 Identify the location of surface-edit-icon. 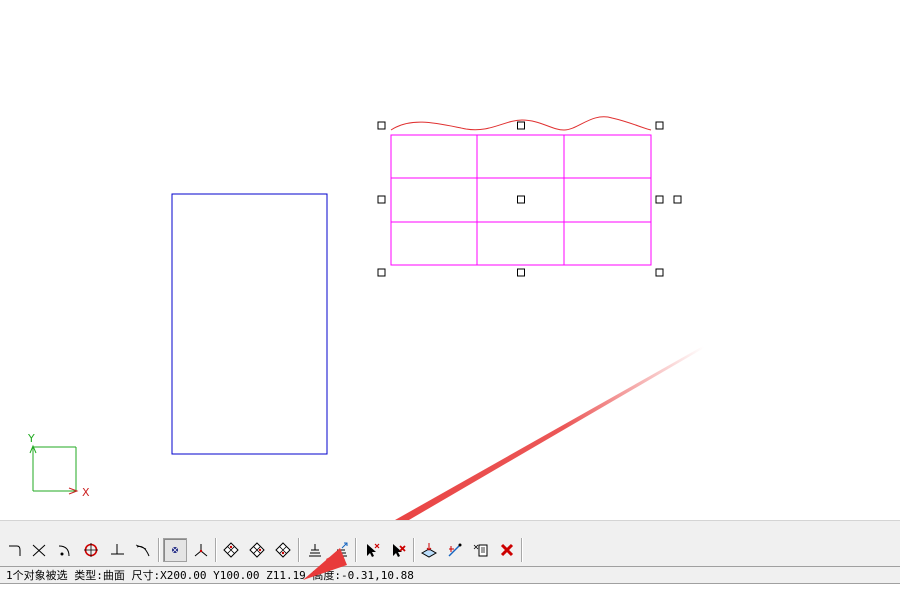
(429, 550).